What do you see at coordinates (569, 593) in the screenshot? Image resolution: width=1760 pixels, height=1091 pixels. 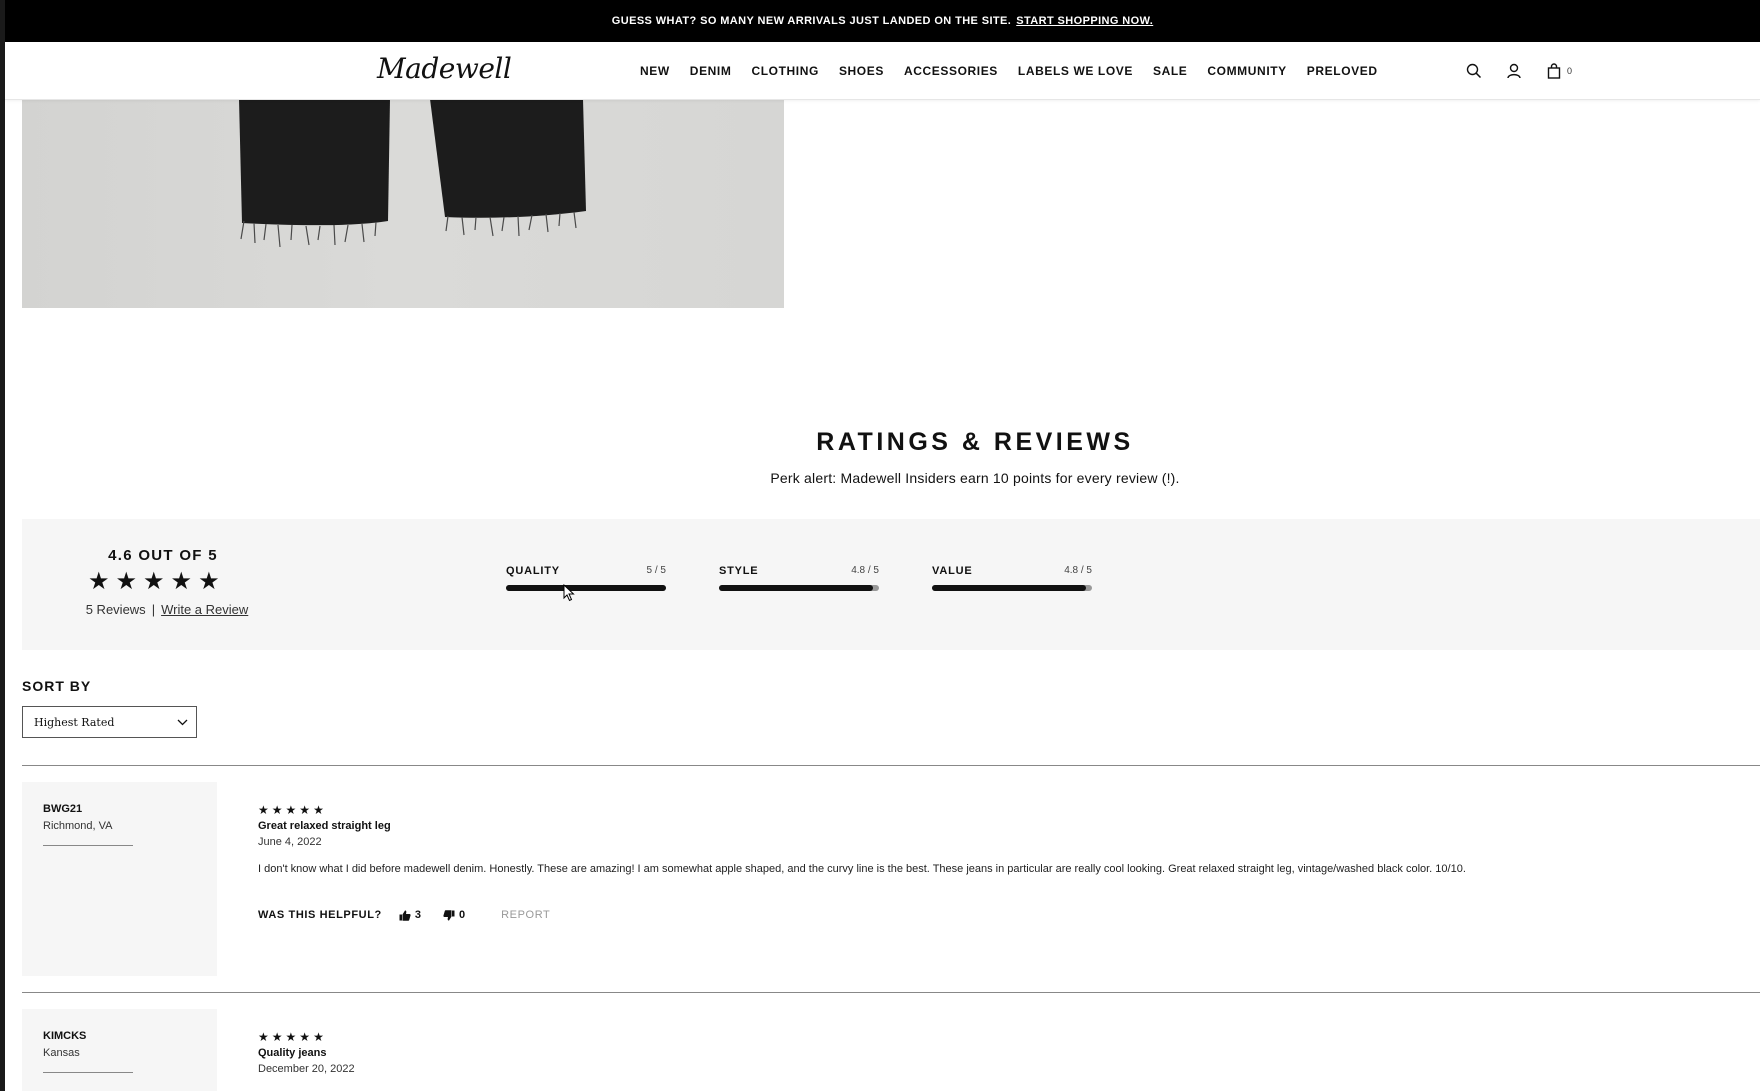 I see `mouse-cursor-icon` at bounding box center [569, 593].